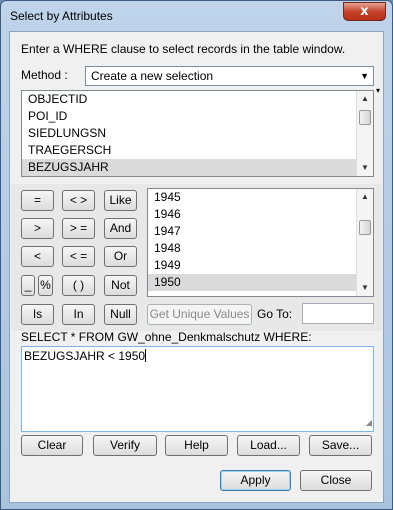  Describe the element at coordinates (260, 248) in the screenshot. I see `value-list-item: 1948` at that location.